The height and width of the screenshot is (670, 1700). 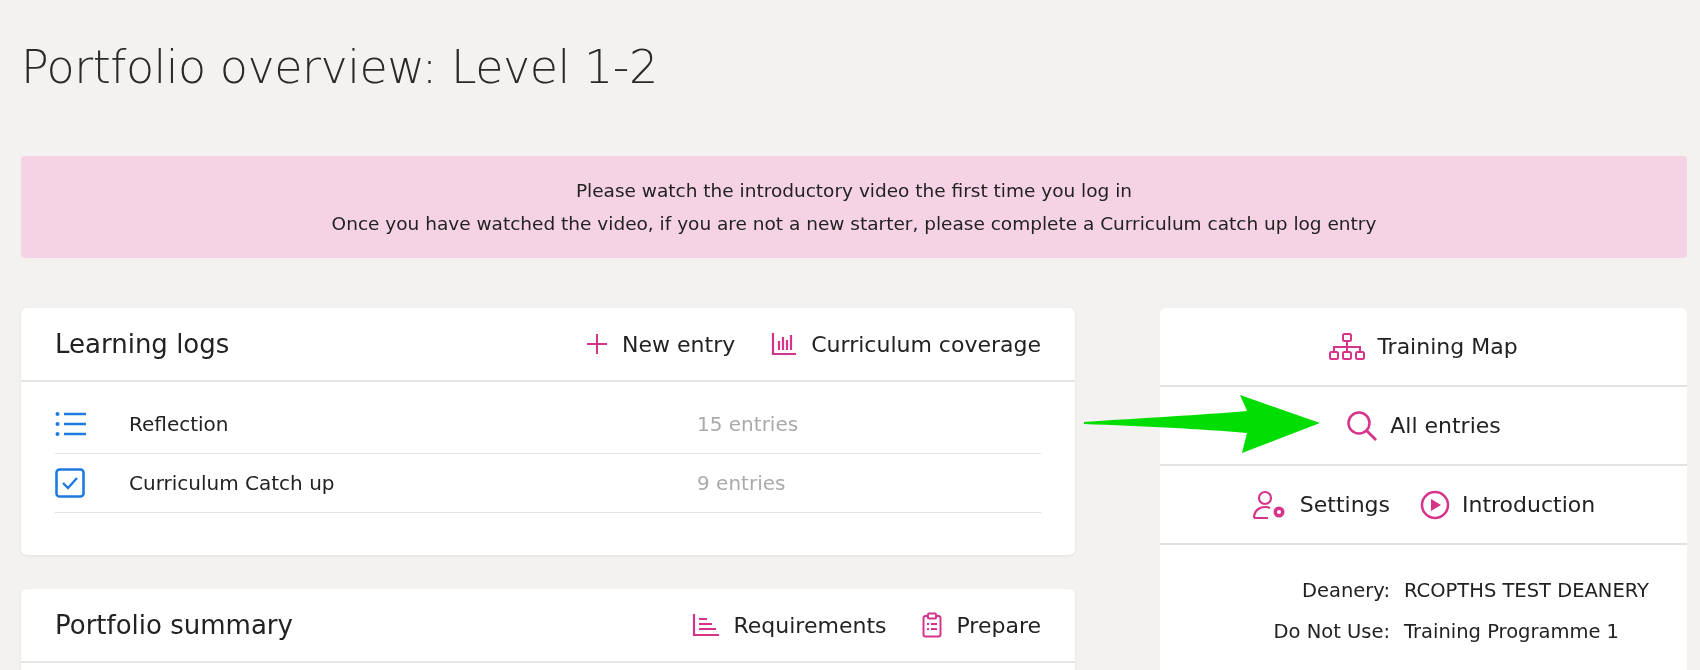 I want to click on log-row: Reflection 15 entries, so click(x=548, y=424).